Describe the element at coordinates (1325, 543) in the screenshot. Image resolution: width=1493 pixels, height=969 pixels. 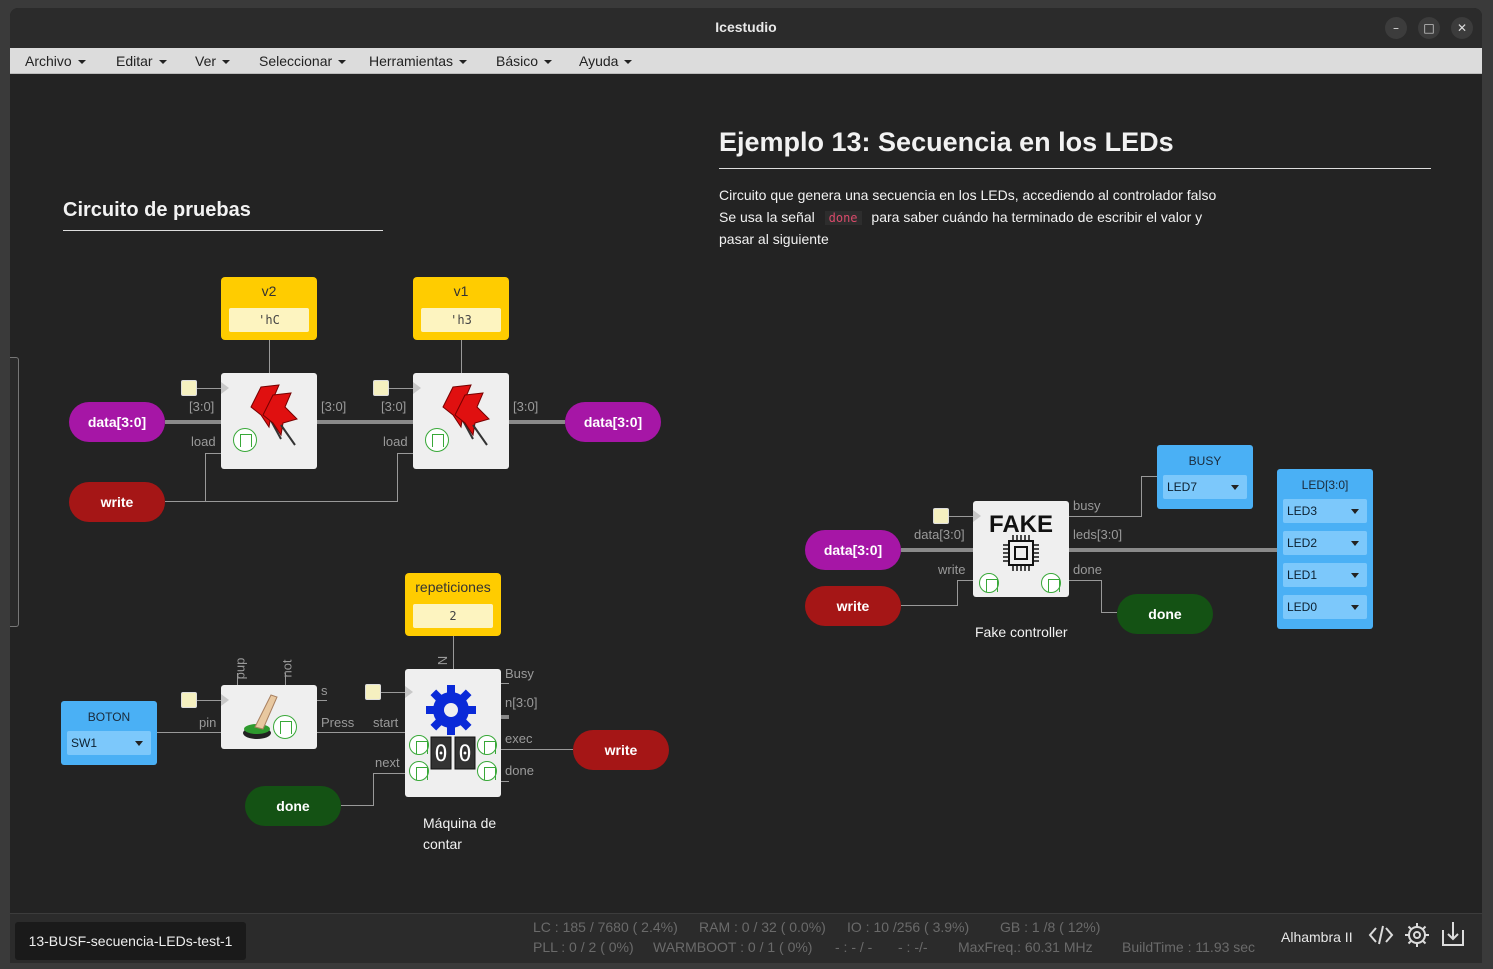
I see `pin-select-led2: LED2` at that location.